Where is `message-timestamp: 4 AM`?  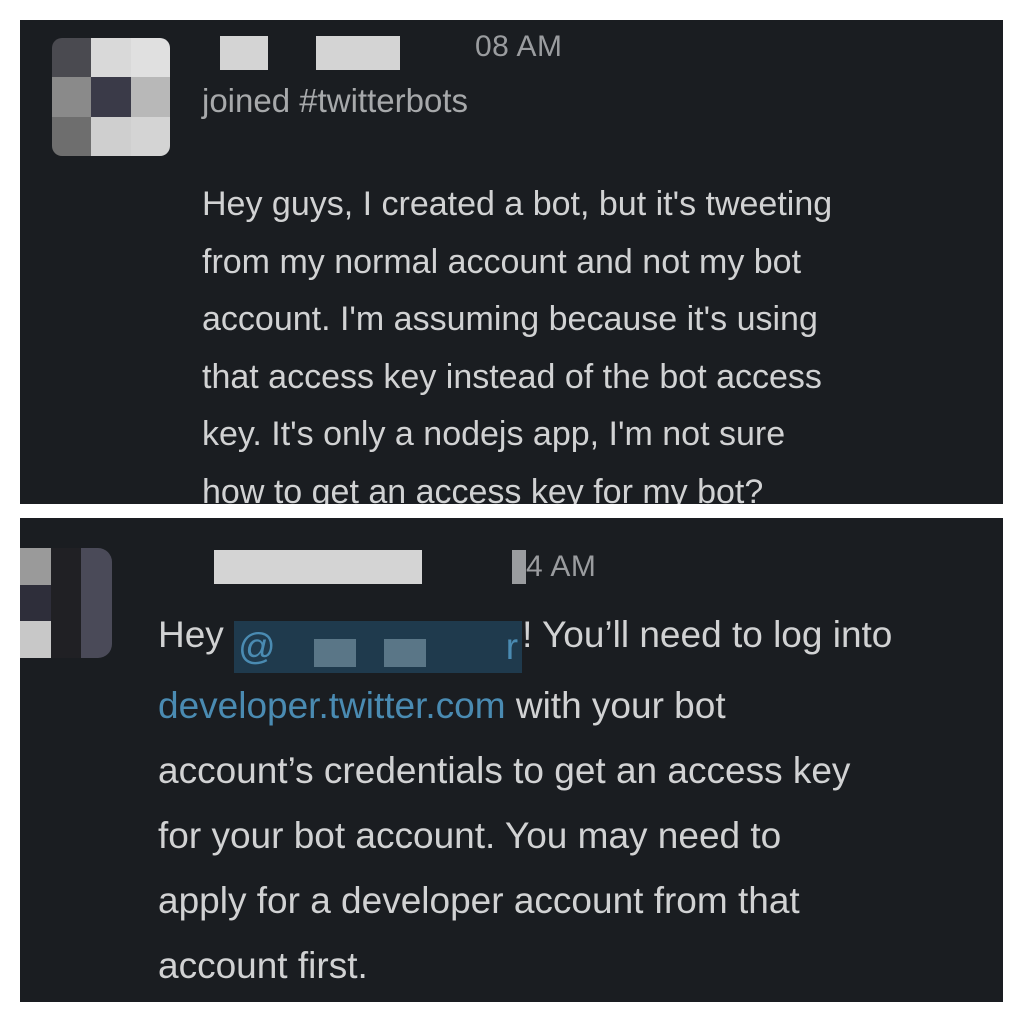 message-timestamp: 4 AM is located at coordinates (561, 567).